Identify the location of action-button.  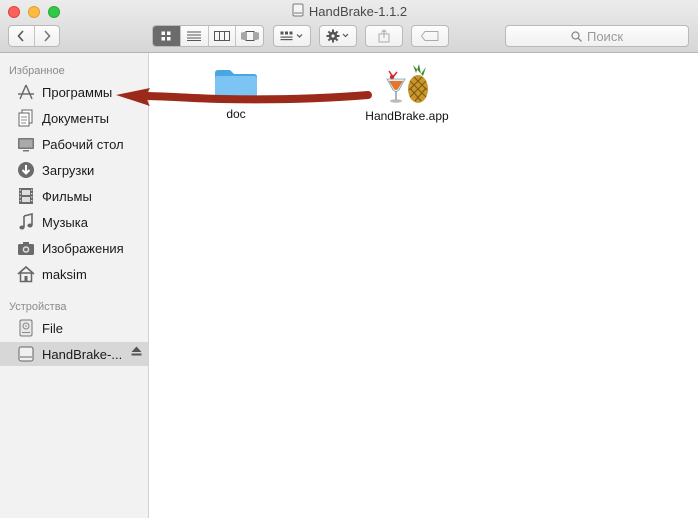
(338, 36).